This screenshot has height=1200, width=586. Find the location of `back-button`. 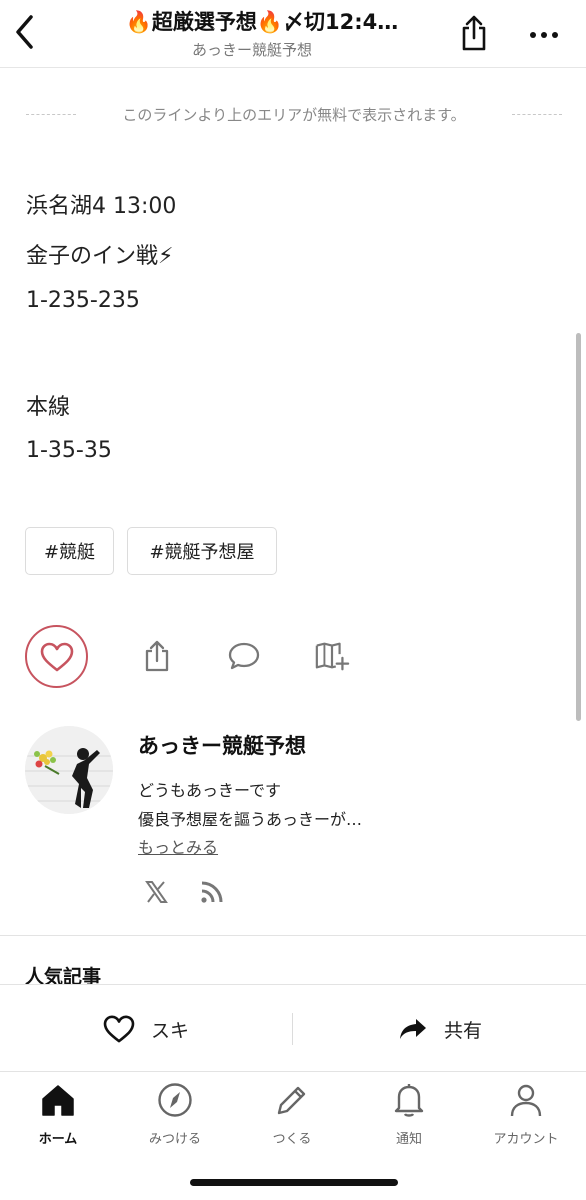

back-button is located at coordinates (25, 32).